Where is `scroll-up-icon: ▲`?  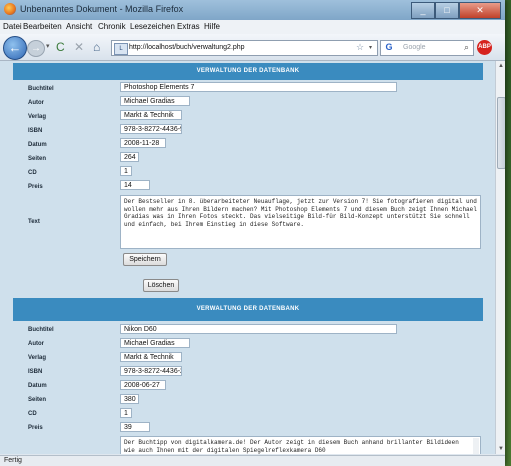 scroll-up-icon: ▲ is located at coordinates (500, 66).